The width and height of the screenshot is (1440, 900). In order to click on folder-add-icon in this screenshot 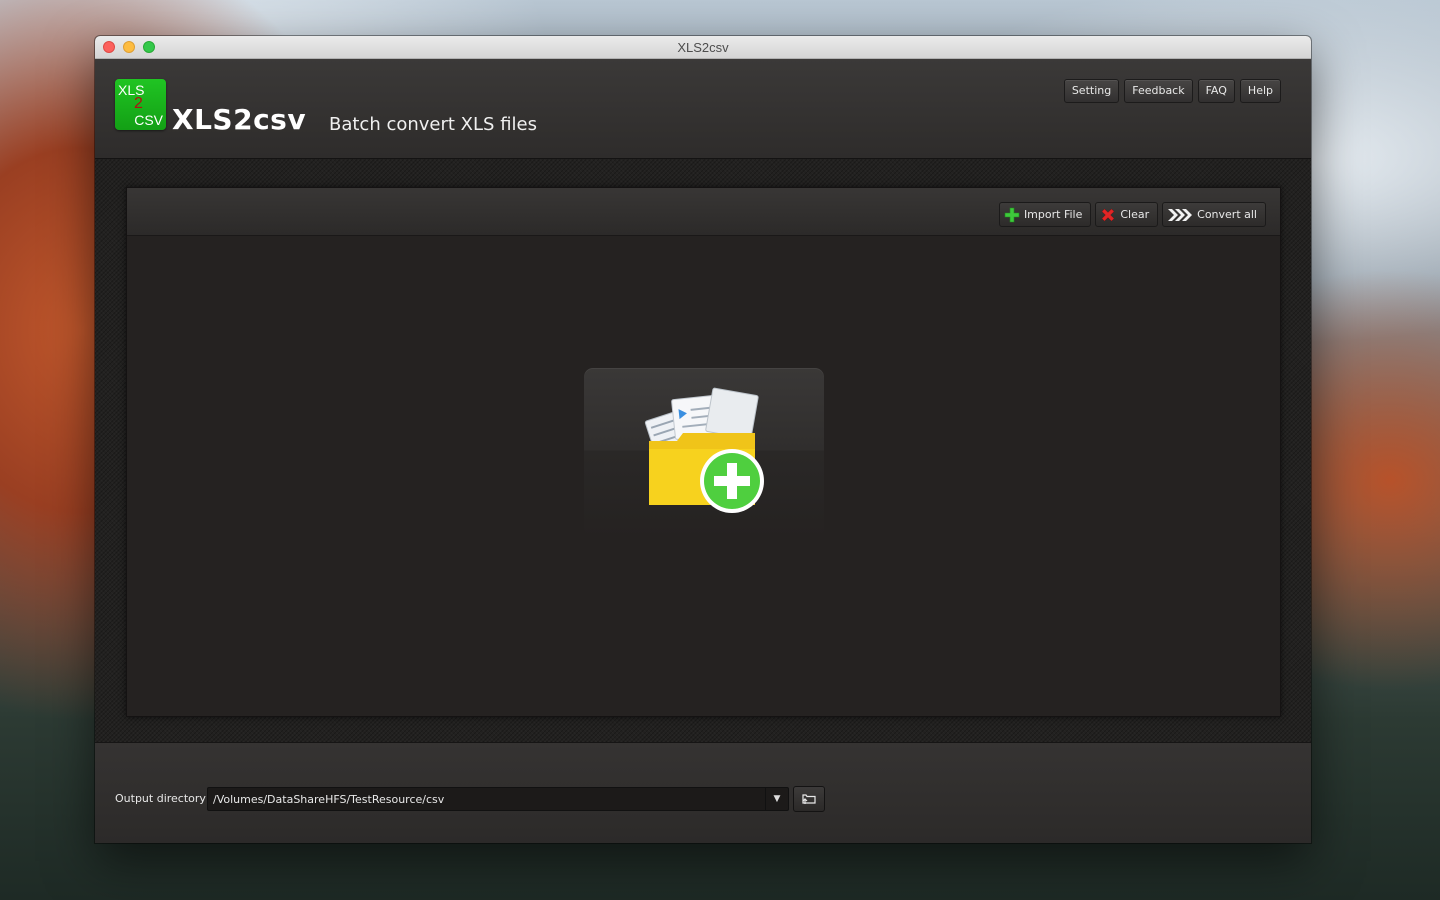, I will do `click(704, 450)`.